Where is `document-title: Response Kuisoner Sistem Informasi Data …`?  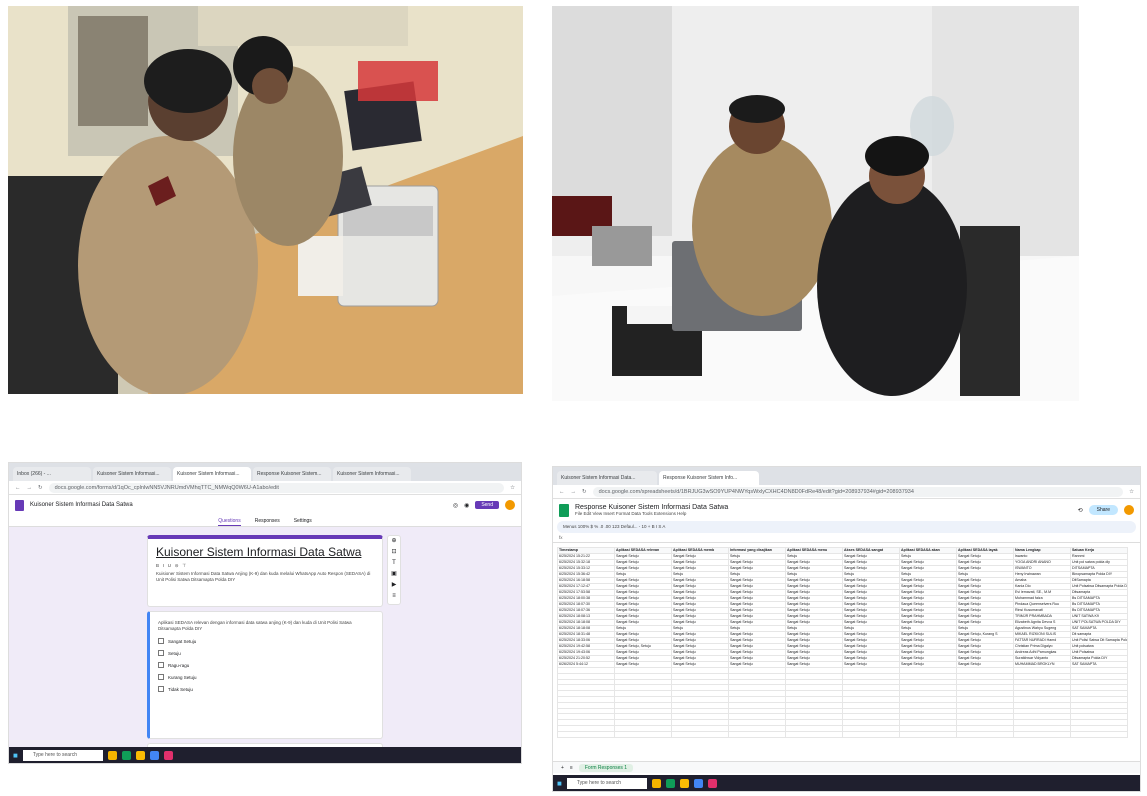 document-title: Response Kuisoner Sistem Informasi Data … is located at coordinates (823, 507).